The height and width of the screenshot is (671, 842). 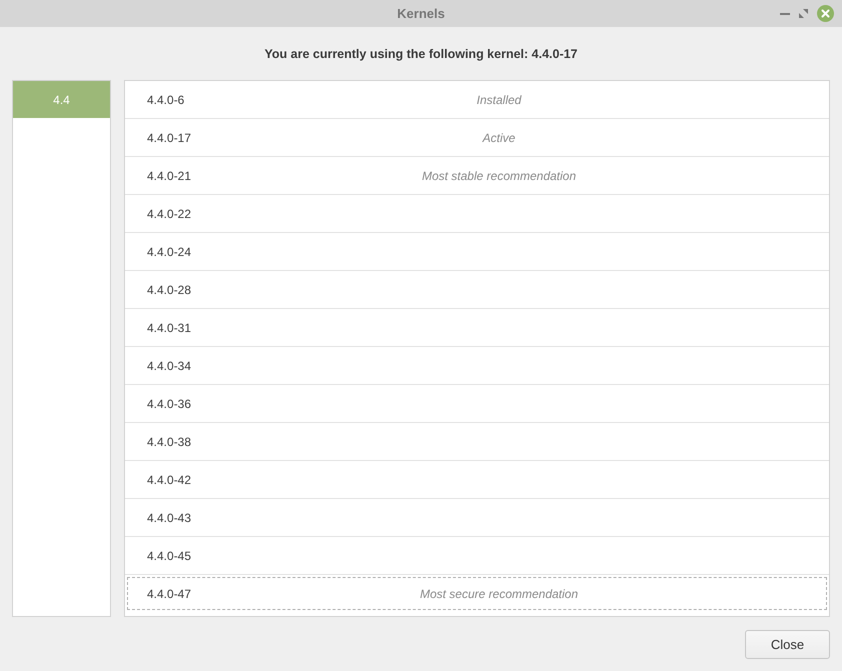 What do you see at coordinates (785, 14) in the screenshot?
I see `minimize-icon` at bounding box center [785, 14].